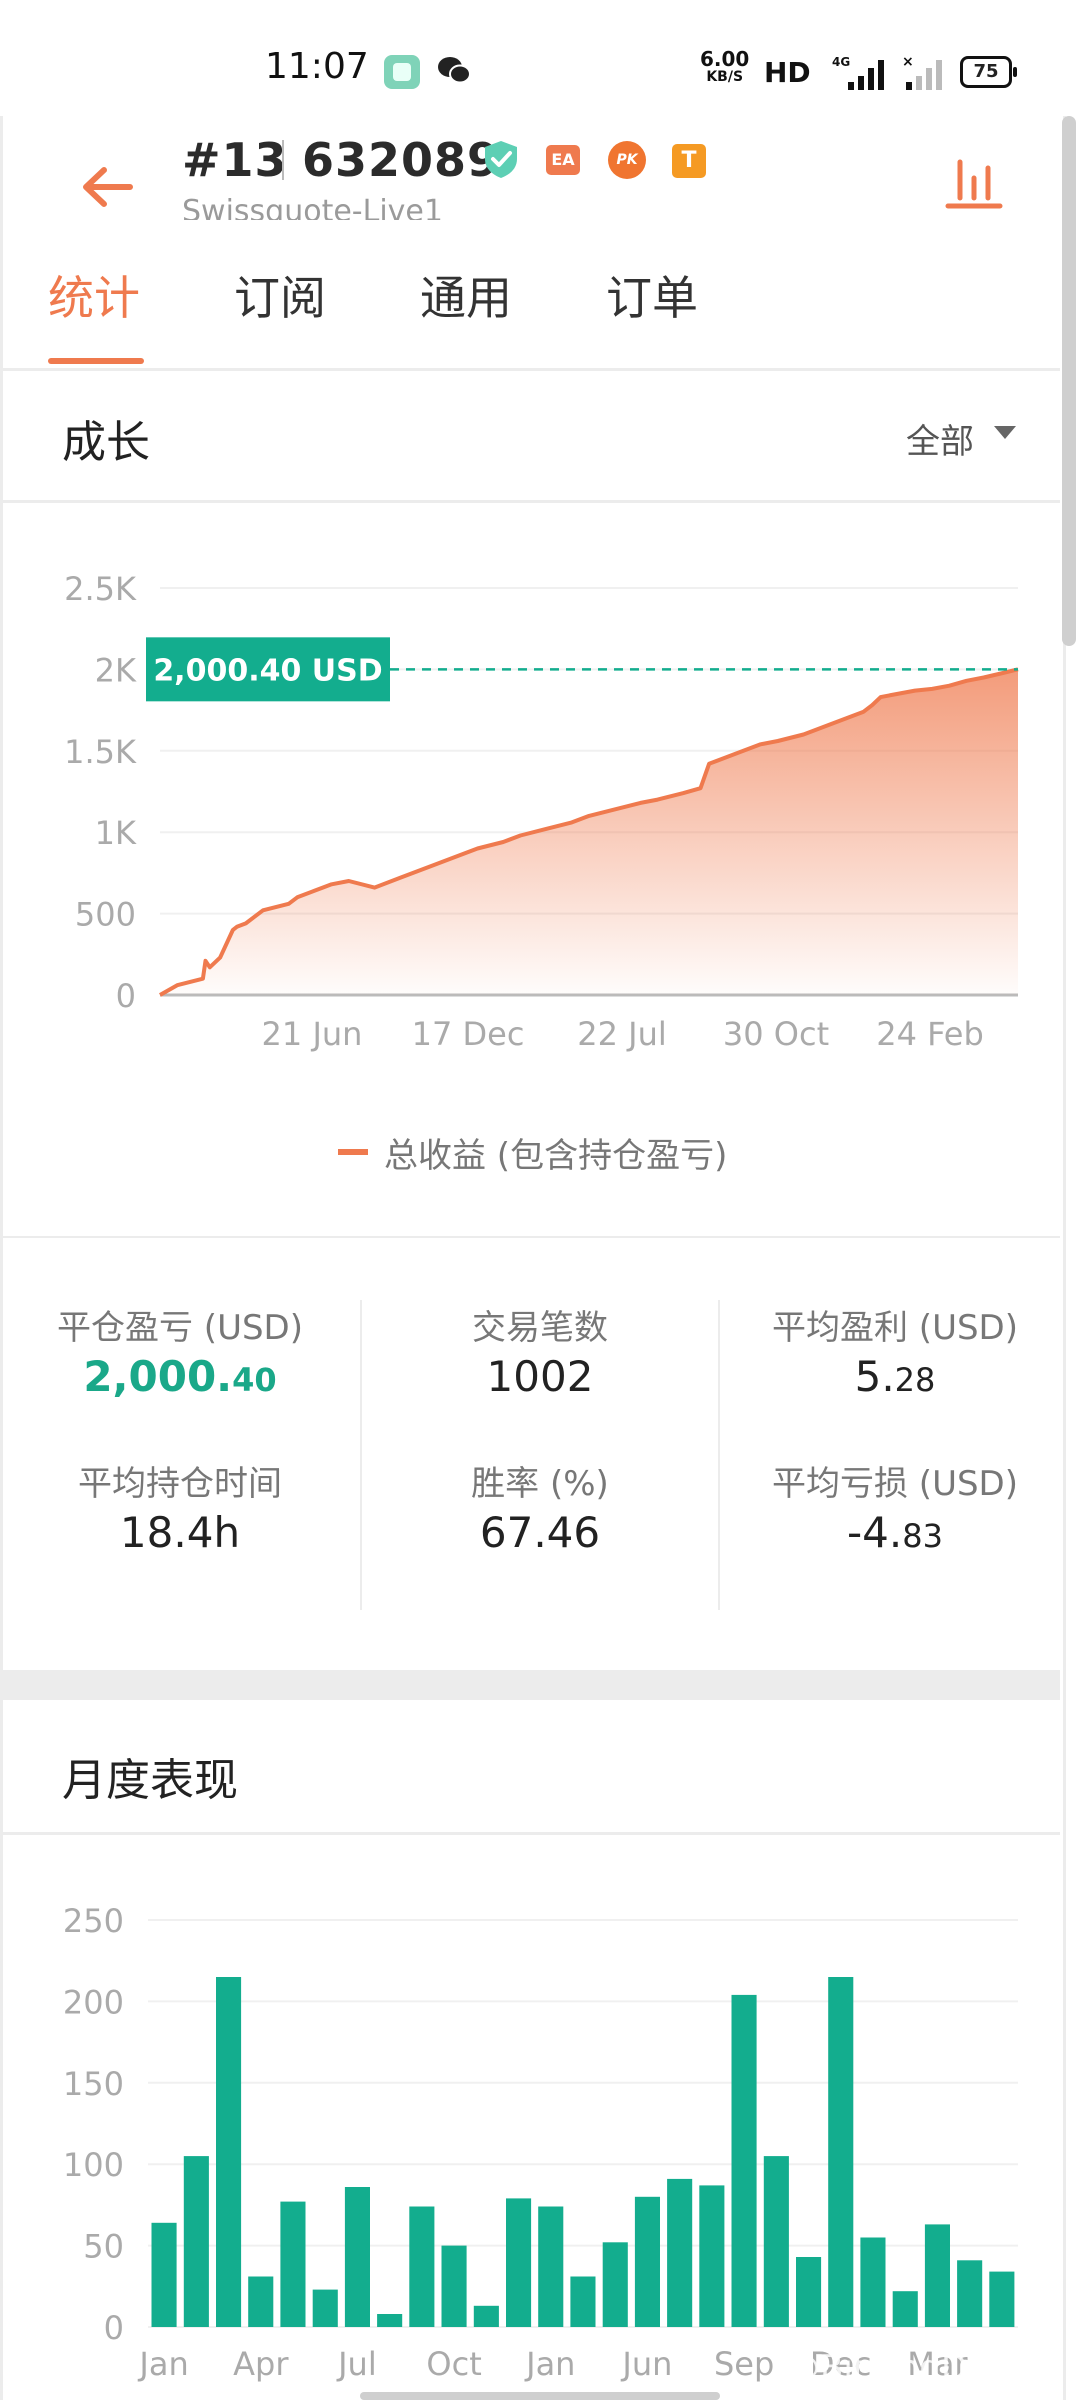 The height and width of the screenshot is (2400, 1080). I want to click on y-tick-label: 2.5K, so click(100, 589).